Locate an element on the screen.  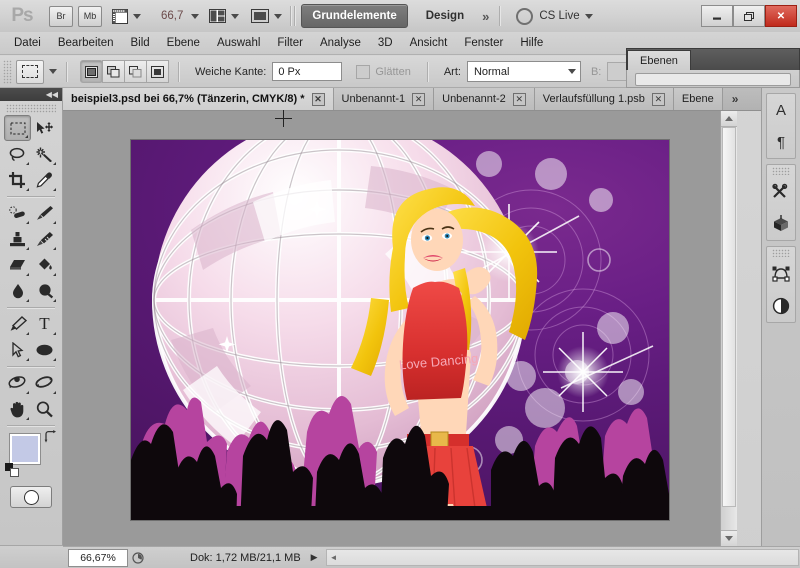
floating-ebenen-panel: Ebenen is located at coordinates (713, 68).